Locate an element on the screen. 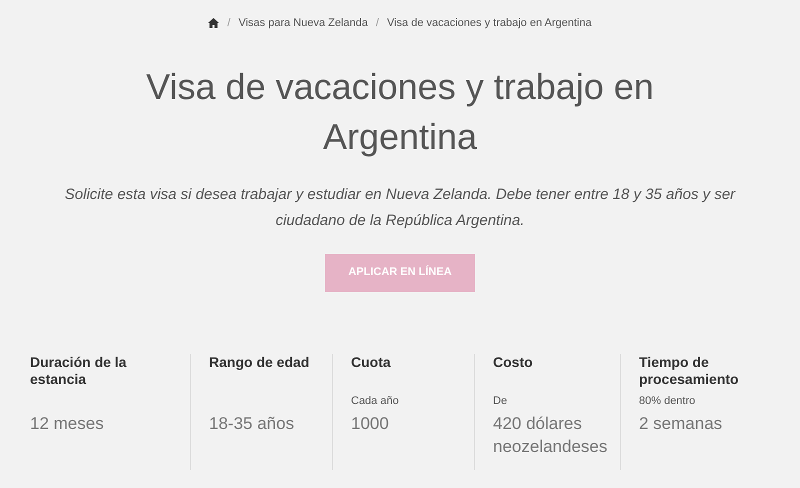 The image size is (800, 488). breadcrumb-link: Visa de vacaciones y trabajo en Argentina is located at coordinates (489, 23).